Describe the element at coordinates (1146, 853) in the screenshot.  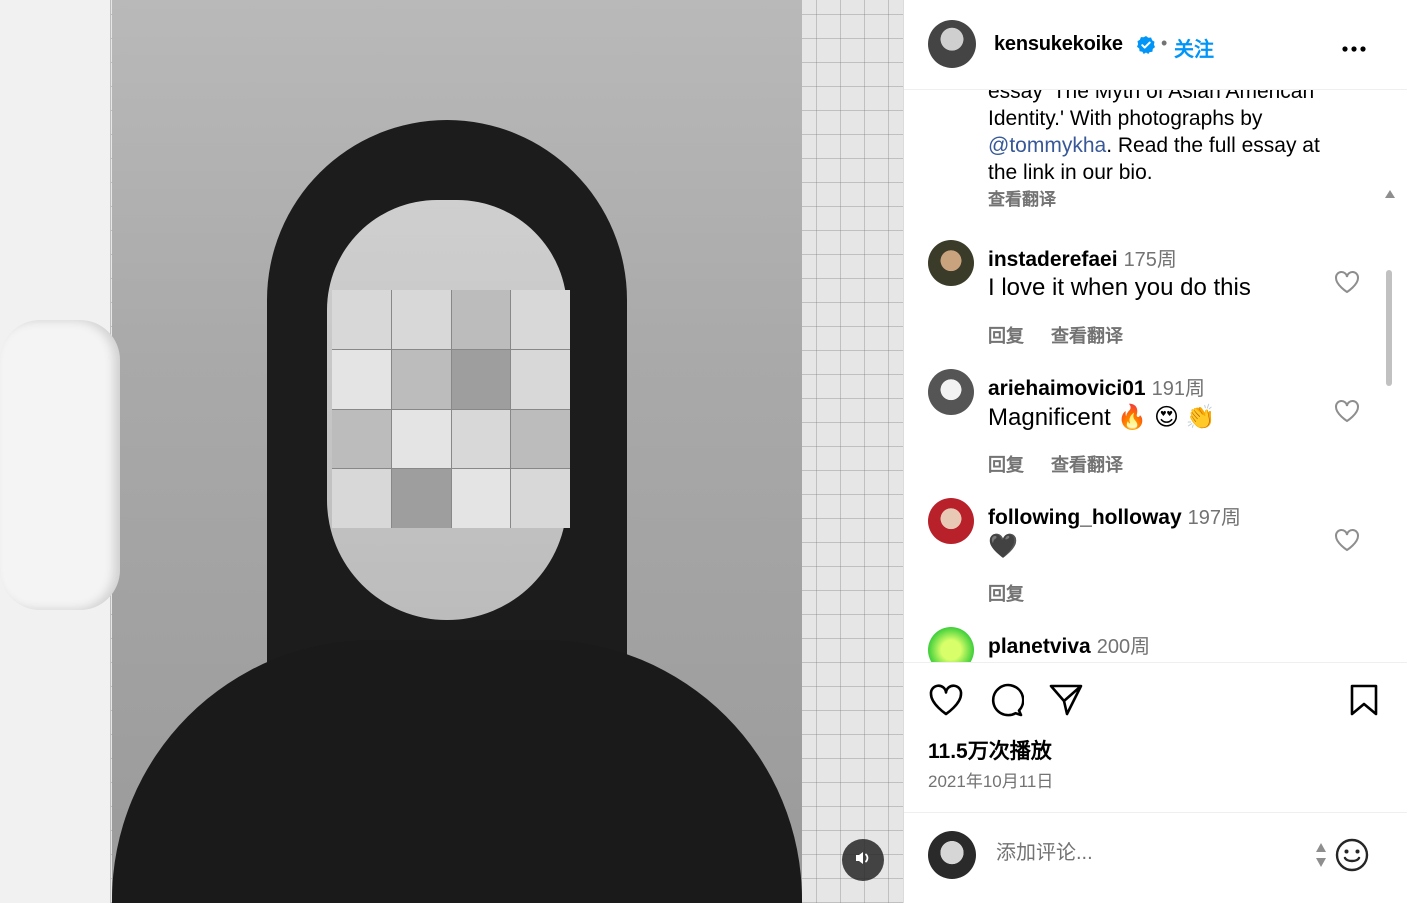
I see `comment-input` at that location.